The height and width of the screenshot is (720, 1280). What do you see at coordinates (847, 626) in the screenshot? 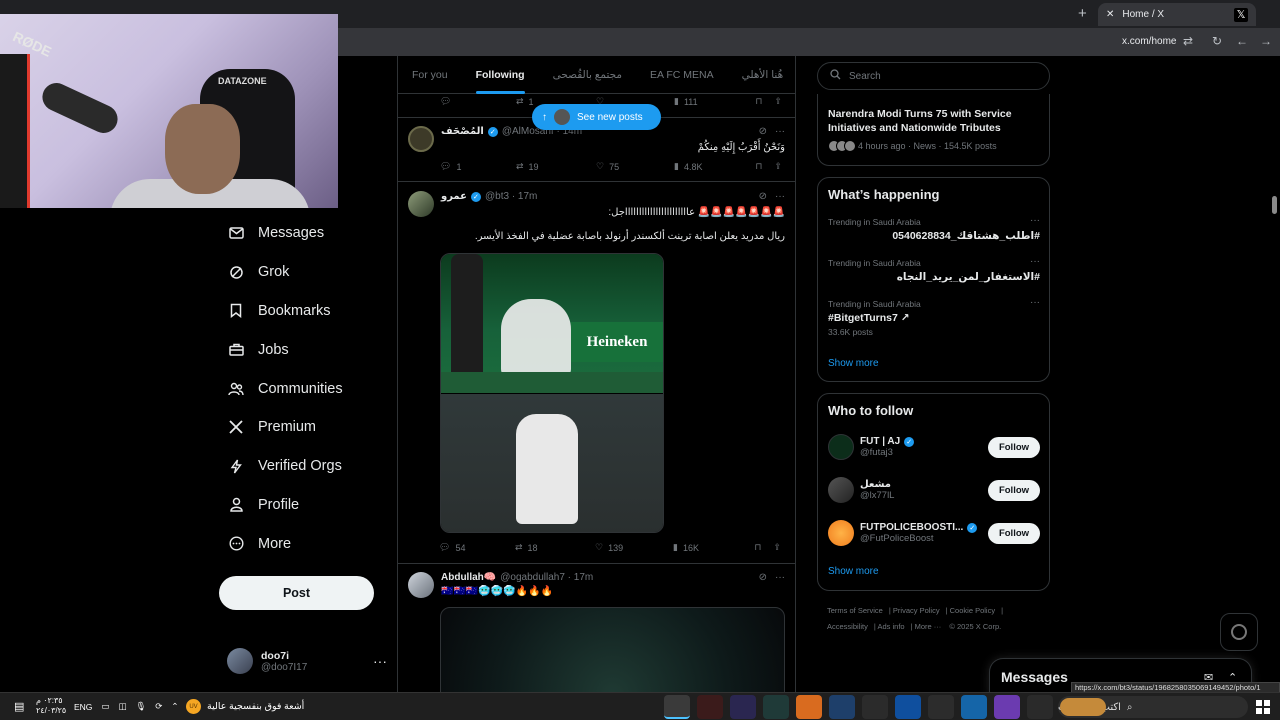
I see `footer-link: Accessibility` at bounding box center [847, 626].